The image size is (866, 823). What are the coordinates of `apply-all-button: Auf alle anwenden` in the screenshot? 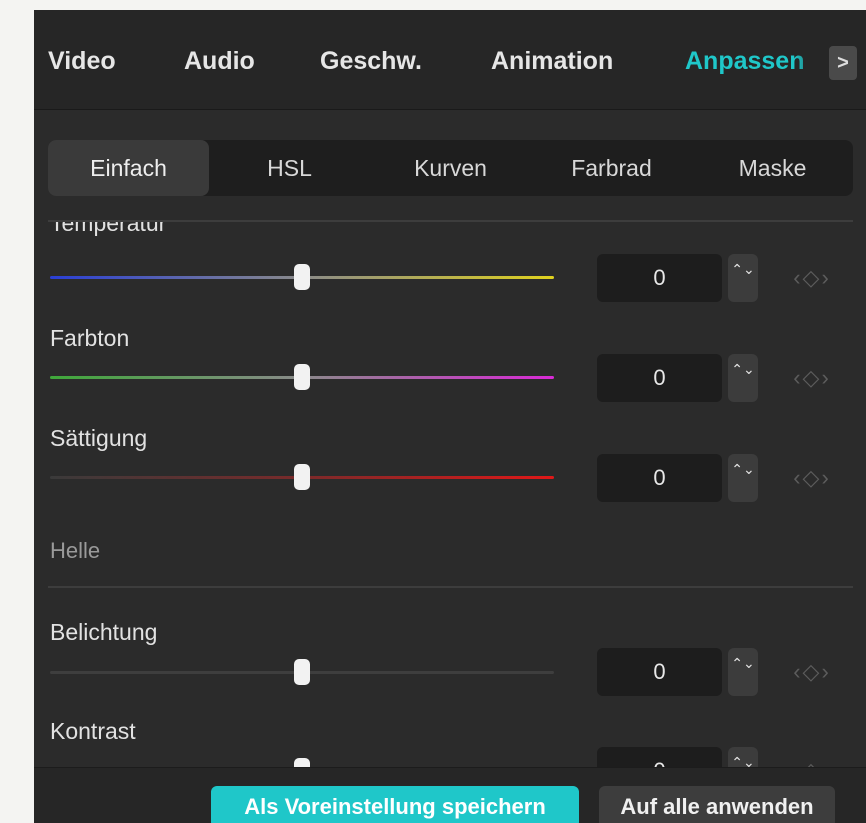 It's located at (717, 804).